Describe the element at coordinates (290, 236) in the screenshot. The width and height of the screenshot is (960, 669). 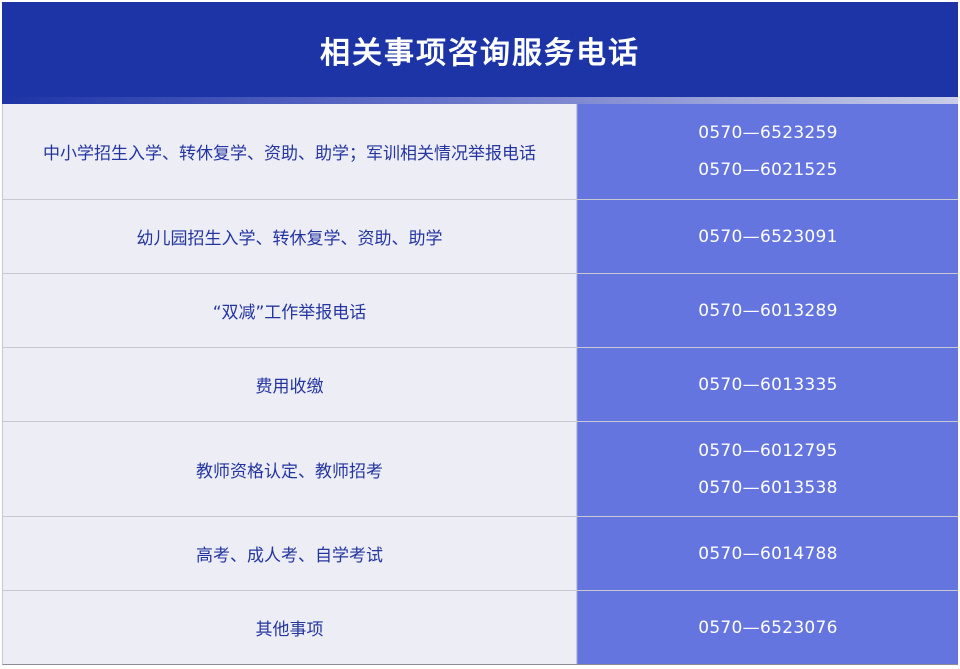
I see `item-cell: 幼儿园招生入学、转休复学、资助、助学` at that location.